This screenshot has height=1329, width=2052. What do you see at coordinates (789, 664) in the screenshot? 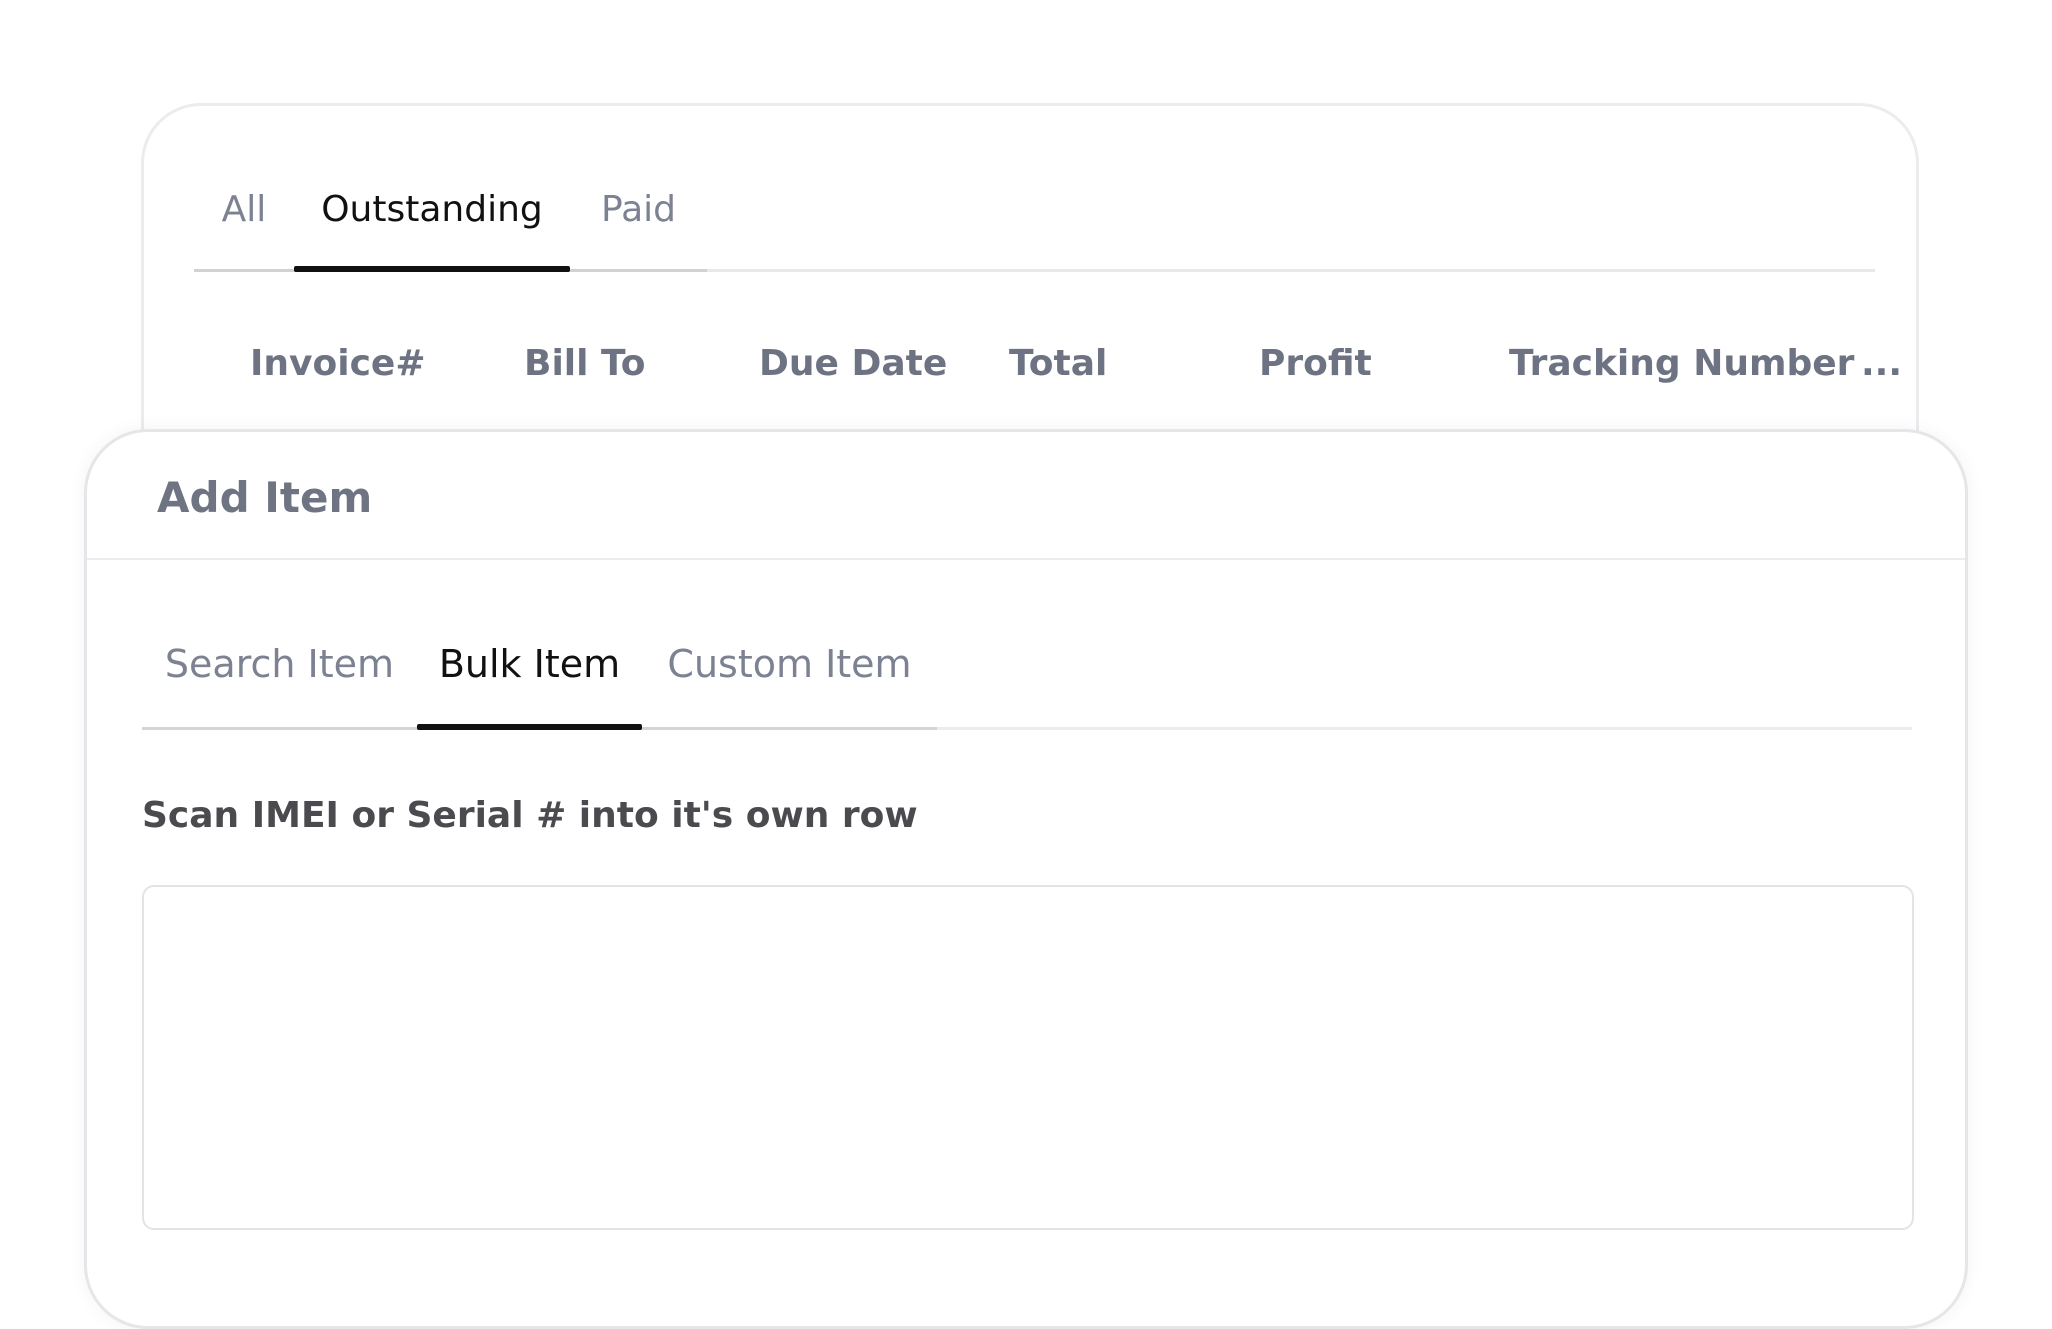
I see `tab-custom-item: Custom Item` at bounding box center [789, 664].